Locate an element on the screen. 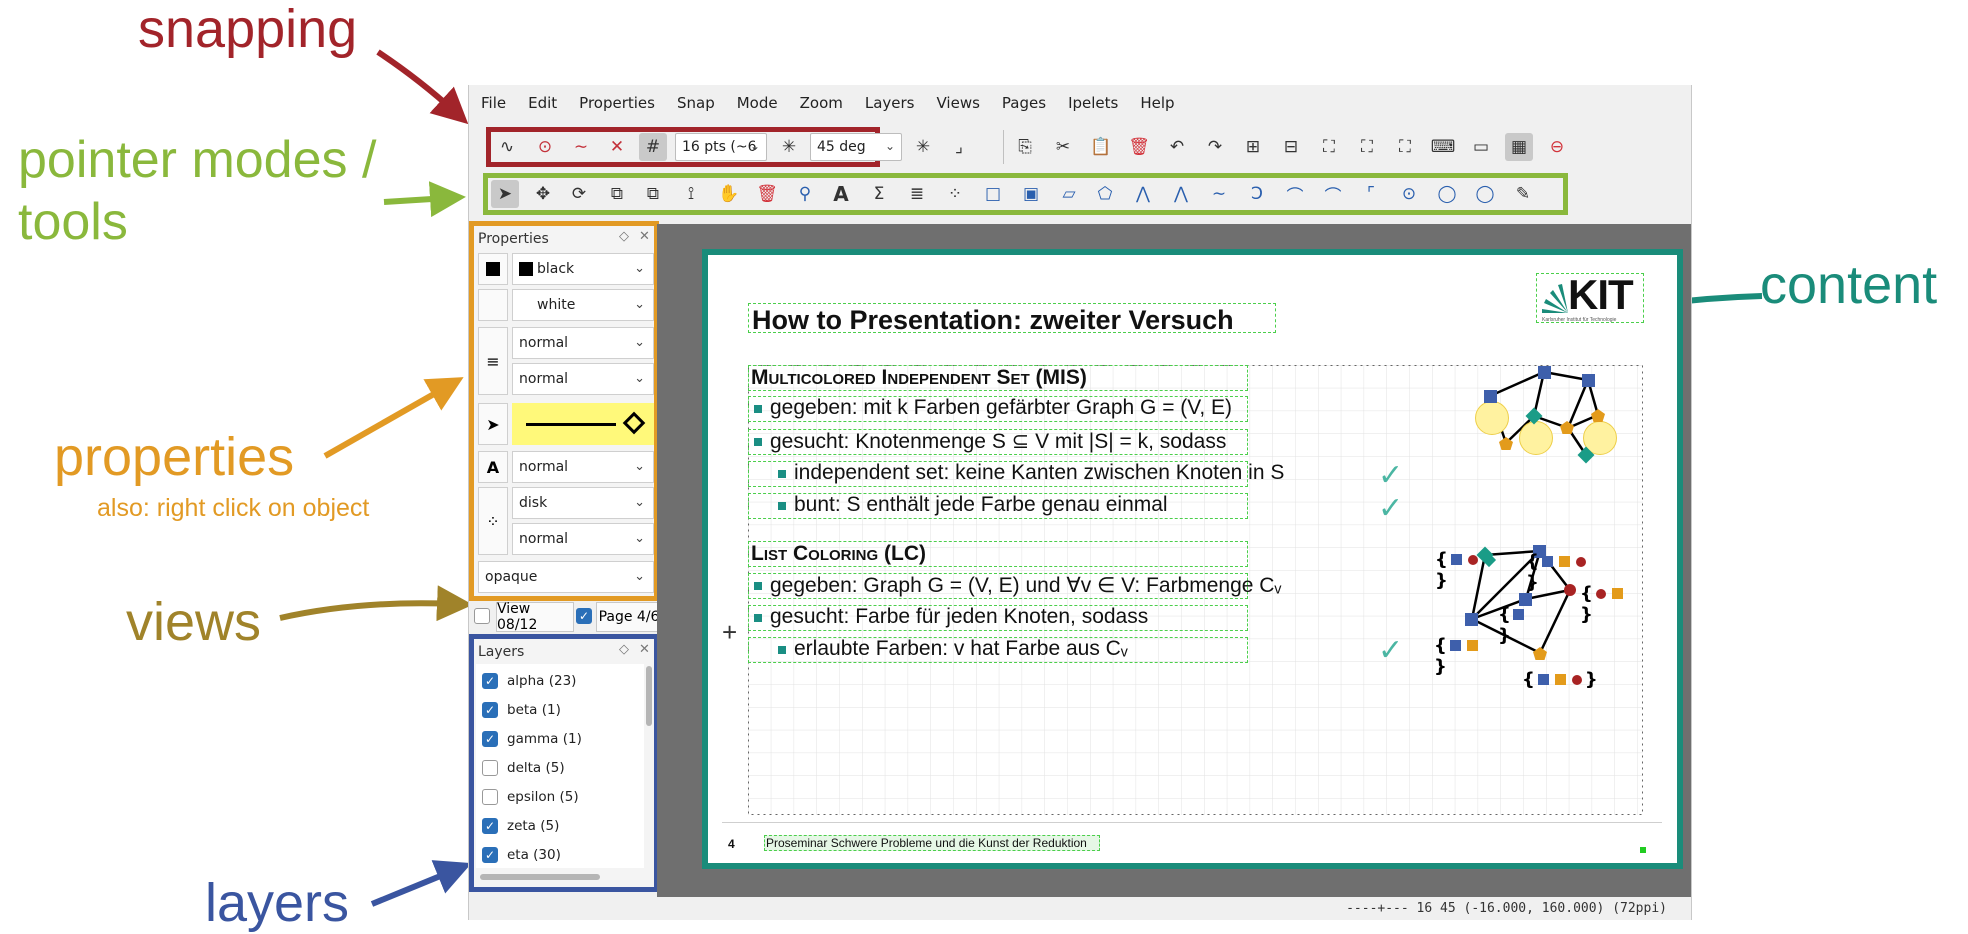 The height and width of the screenshot is (934, 1968). box-mode-icon: ▣ is located at coordinates (1031, 194).